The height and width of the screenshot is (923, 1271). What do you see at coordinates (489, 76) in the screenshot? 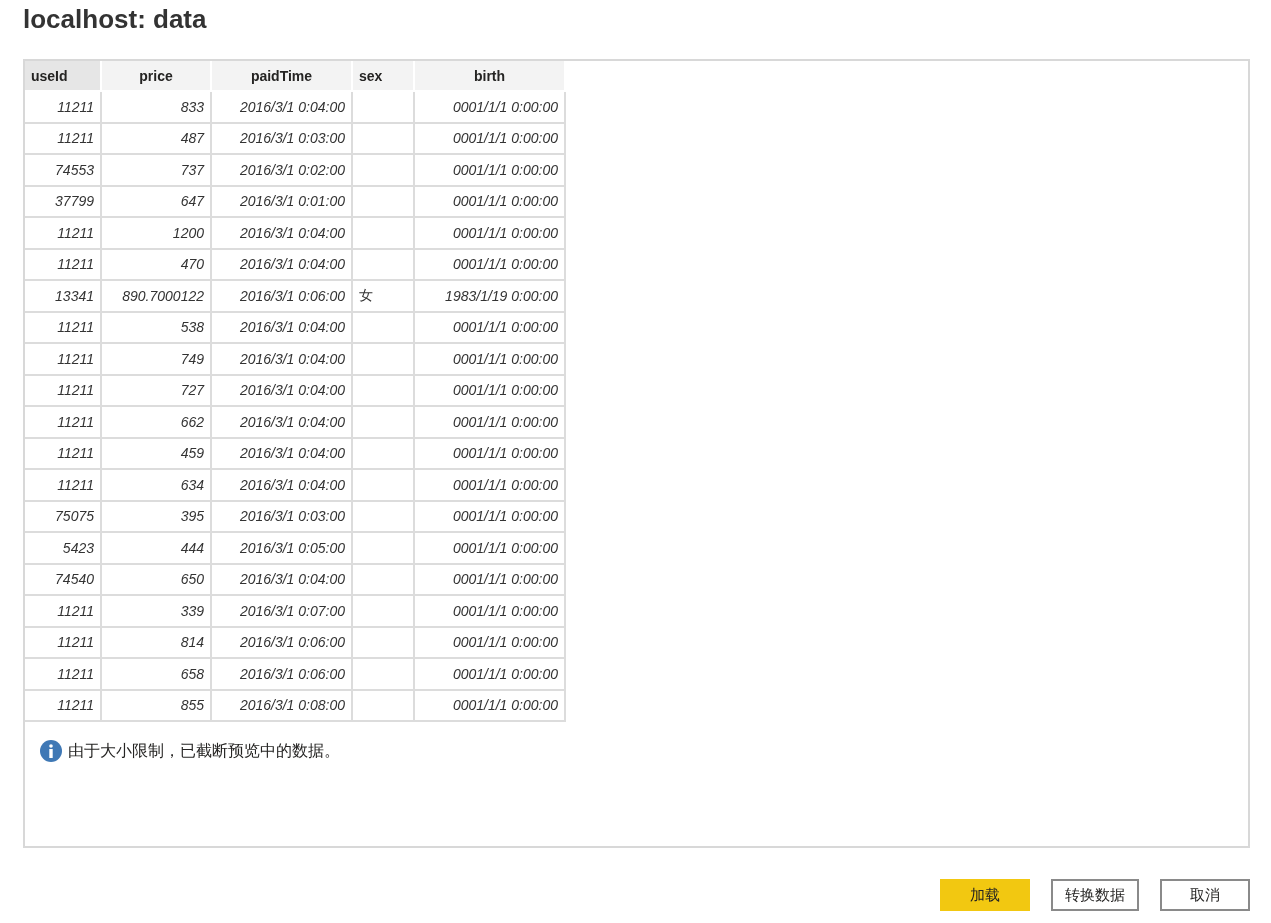
I see `column-header: birth` at bounding box center [489, 76].